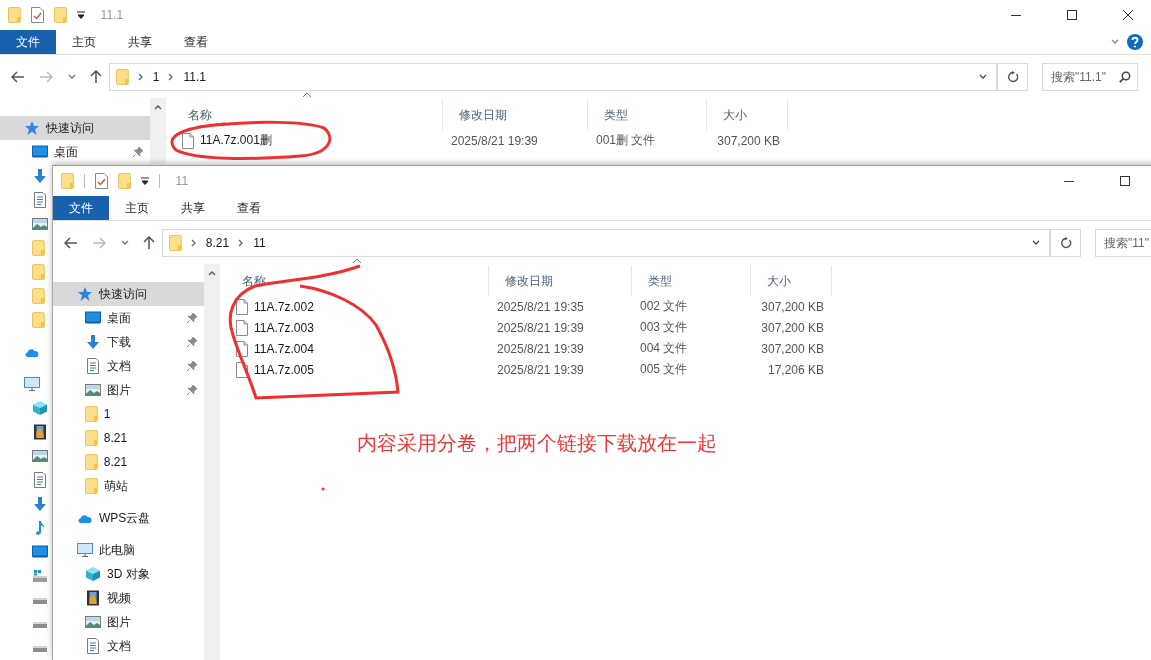 The width and height of the screenshot is (1151, 660). I want to click on breadcrumb-segment: 1, so click(156, 77).